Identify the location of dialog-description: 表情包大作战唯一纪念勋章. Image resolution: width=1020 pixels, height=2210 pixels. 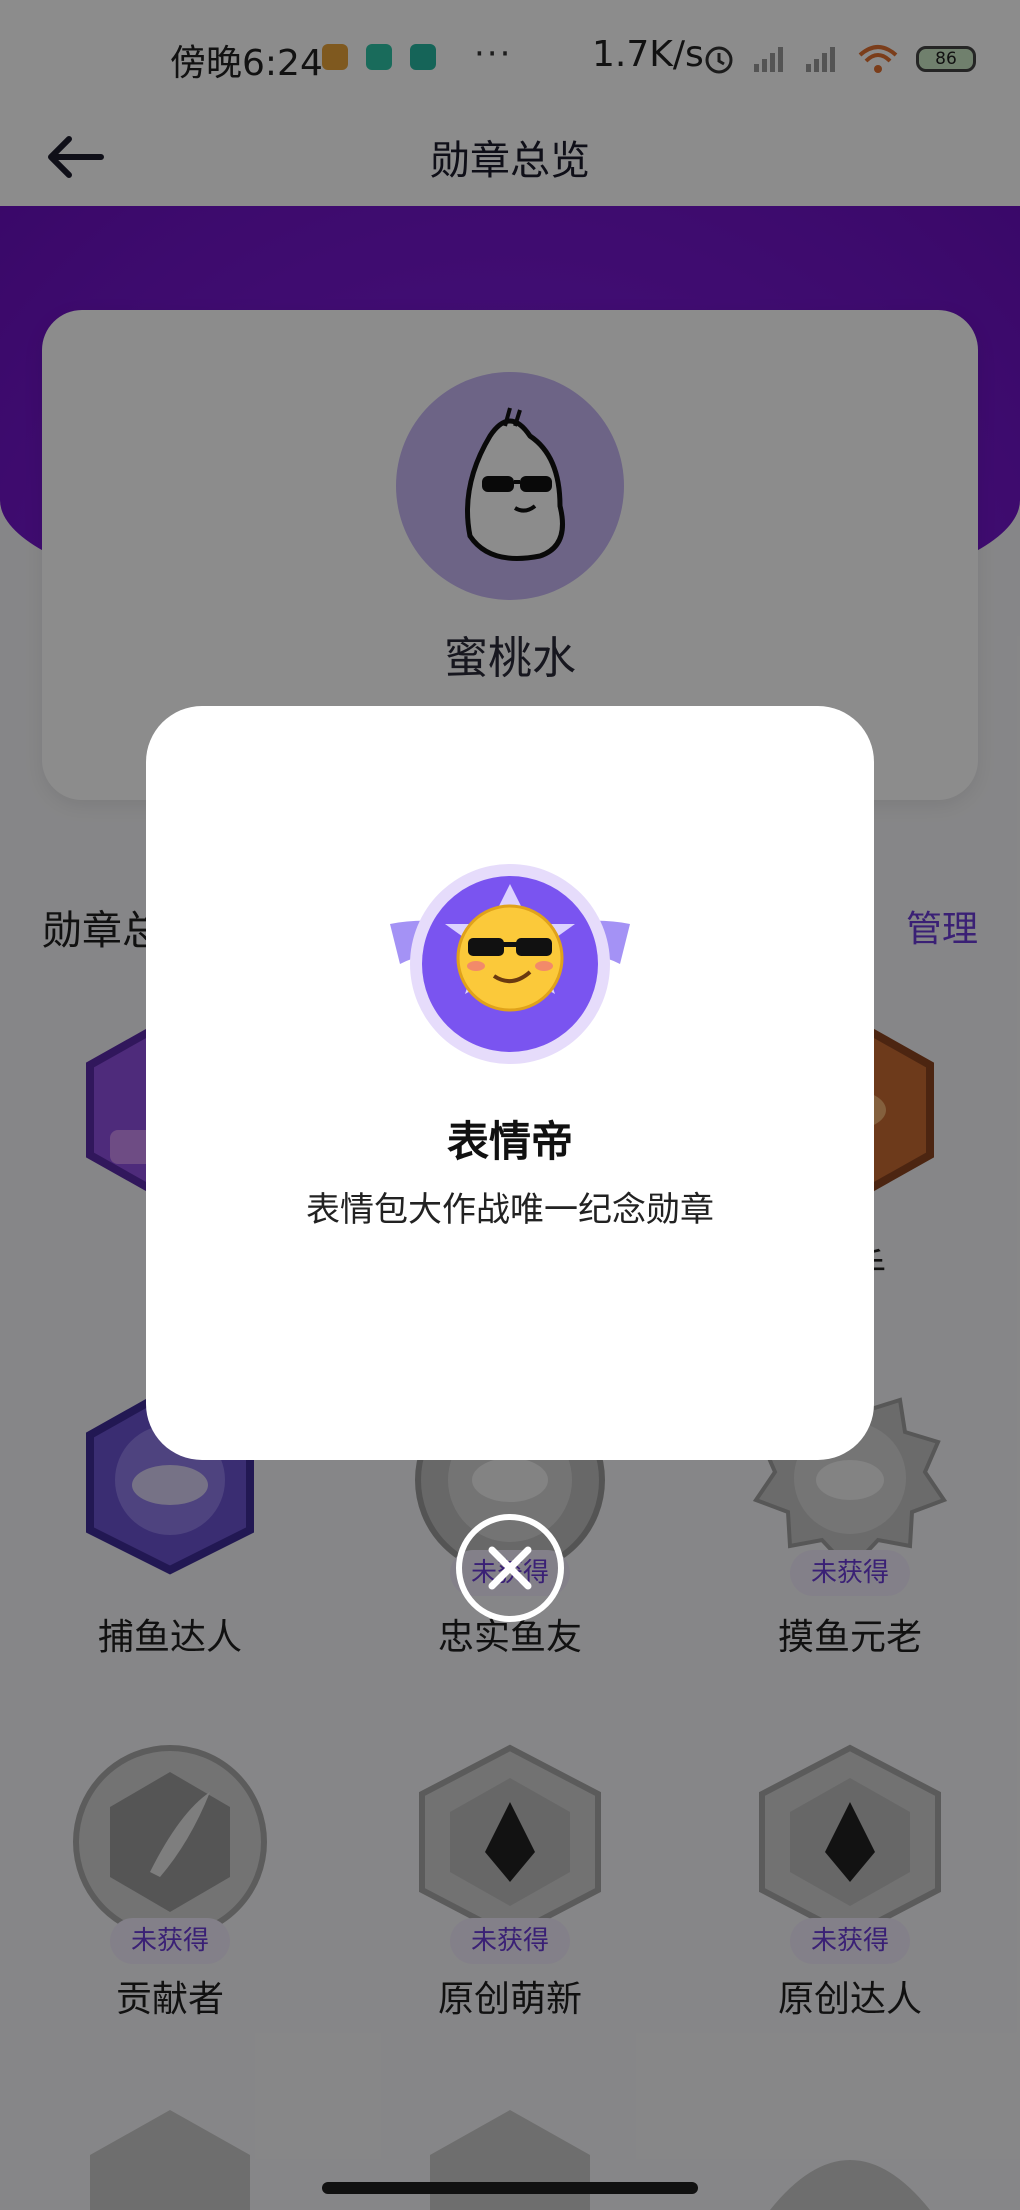
(510, 1210).